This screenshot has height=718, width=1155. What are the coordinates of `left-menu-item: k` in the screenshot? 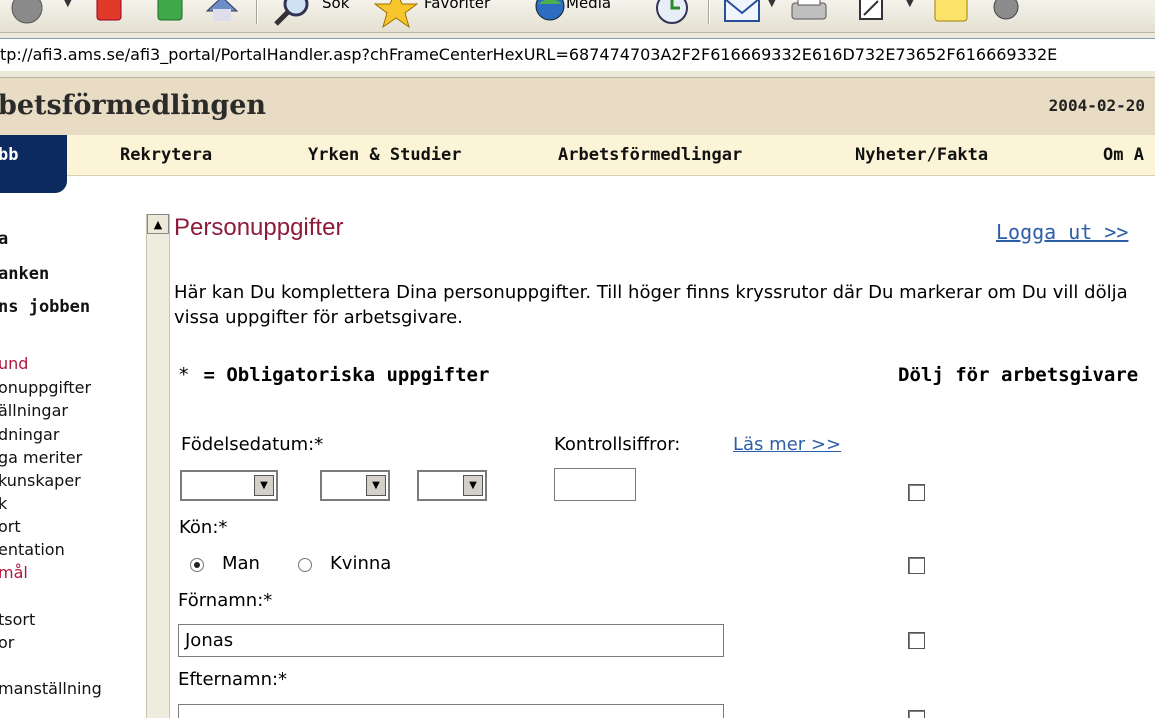 It's located at (3, 503).